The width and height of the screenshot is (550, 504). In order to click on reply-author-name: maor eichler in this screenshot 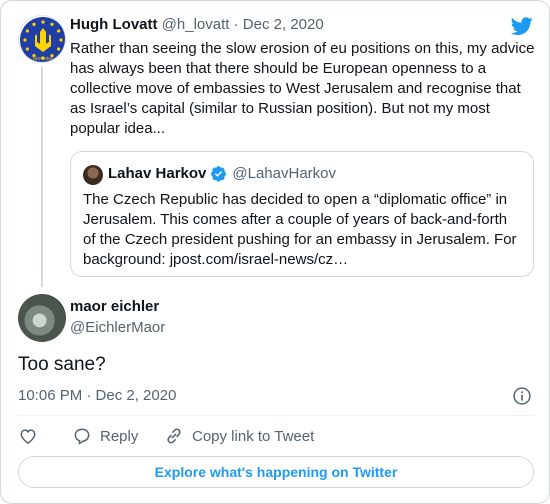, I will do `click(114, 306)`.